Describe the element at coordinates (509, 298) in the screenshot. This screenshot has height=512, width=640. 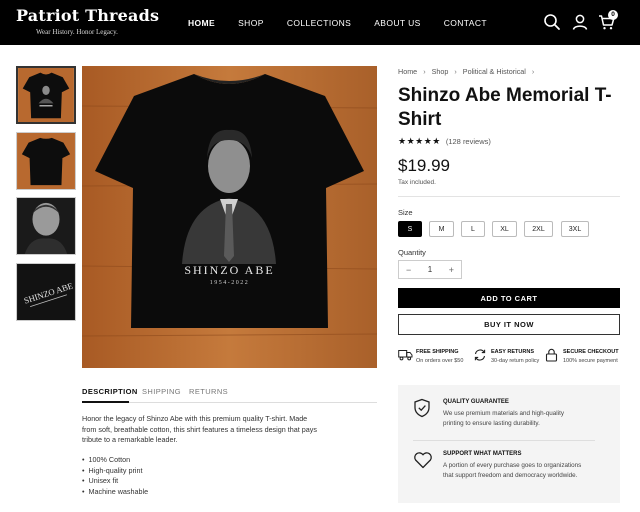
I see `add-to-cart-button: ADD TO CART` at that location.